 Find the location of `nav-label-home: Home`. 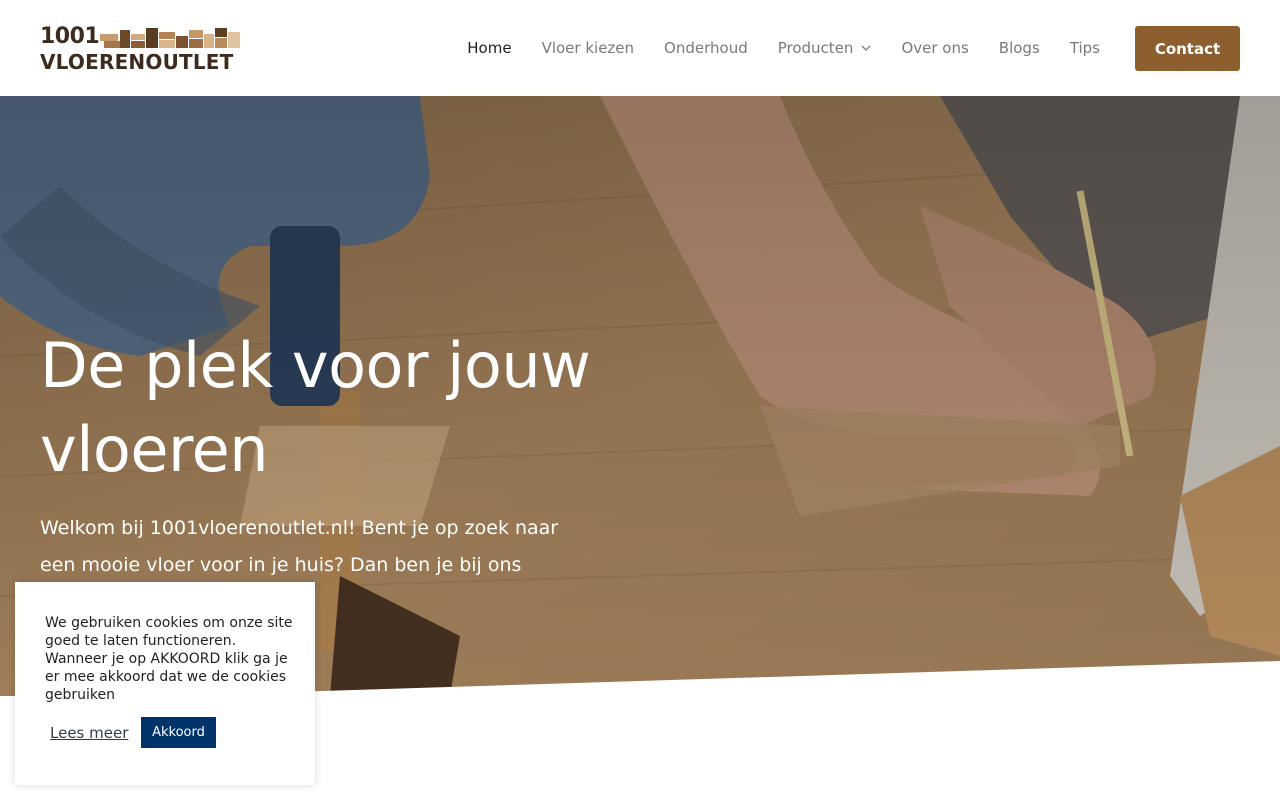

nav-label-home: Home is located at coordinates (489, 48).